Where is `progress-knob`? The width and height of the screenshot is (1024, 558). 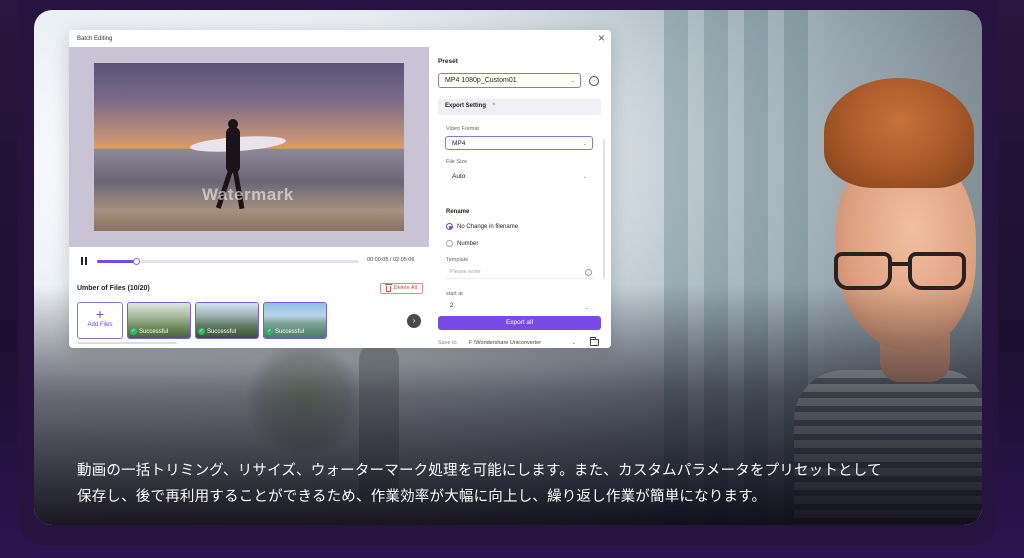 progress-knob is located at coordinates (137, 261).